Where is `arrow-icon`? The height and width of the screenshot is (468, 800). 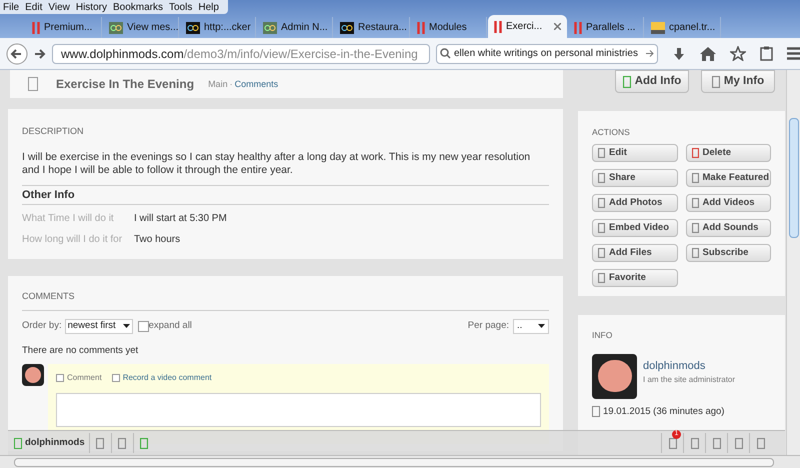
arrow-icon is located at coordinates (649, 53).